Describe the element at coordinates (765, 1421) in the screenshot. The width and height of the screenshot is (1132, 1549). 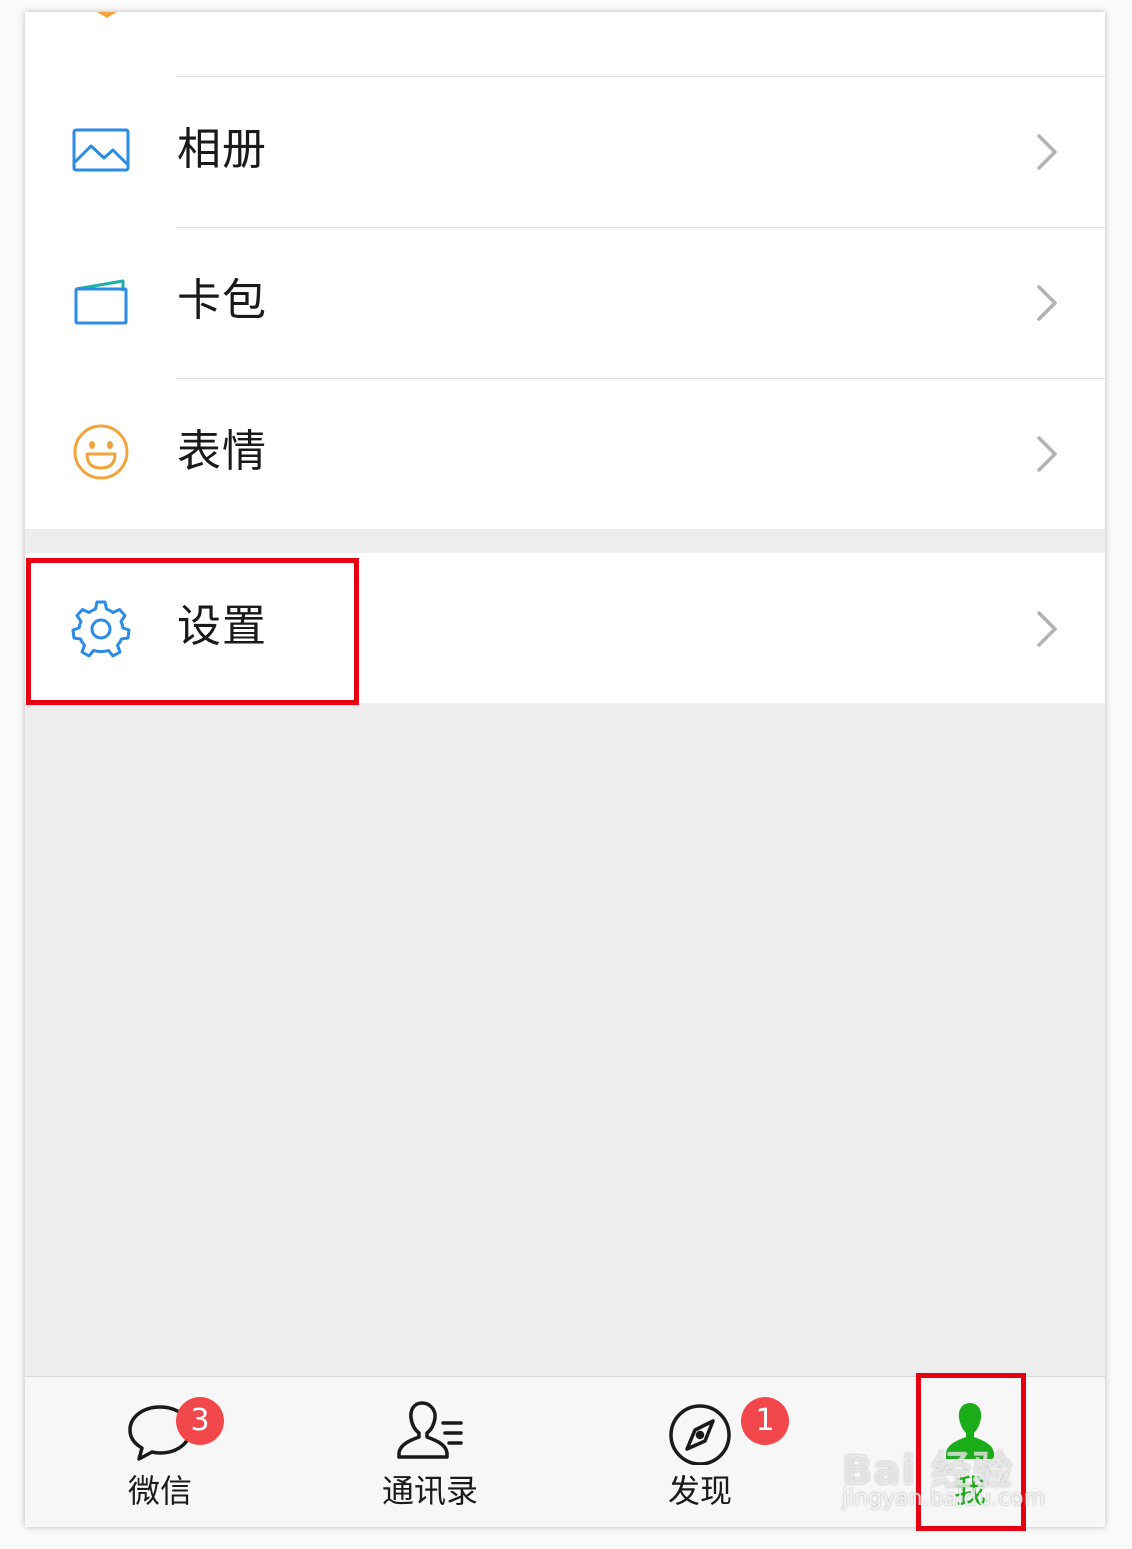
I see `unread-badge: 1` at that location.